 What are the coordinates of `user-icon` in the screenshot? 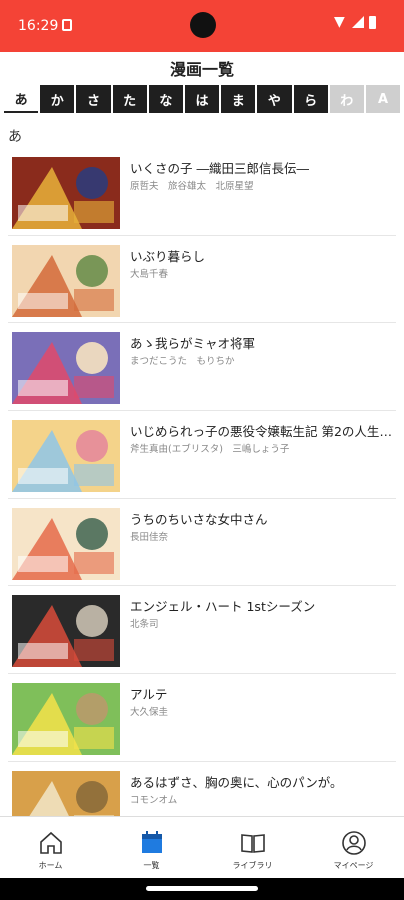 It's located at (354, 843).